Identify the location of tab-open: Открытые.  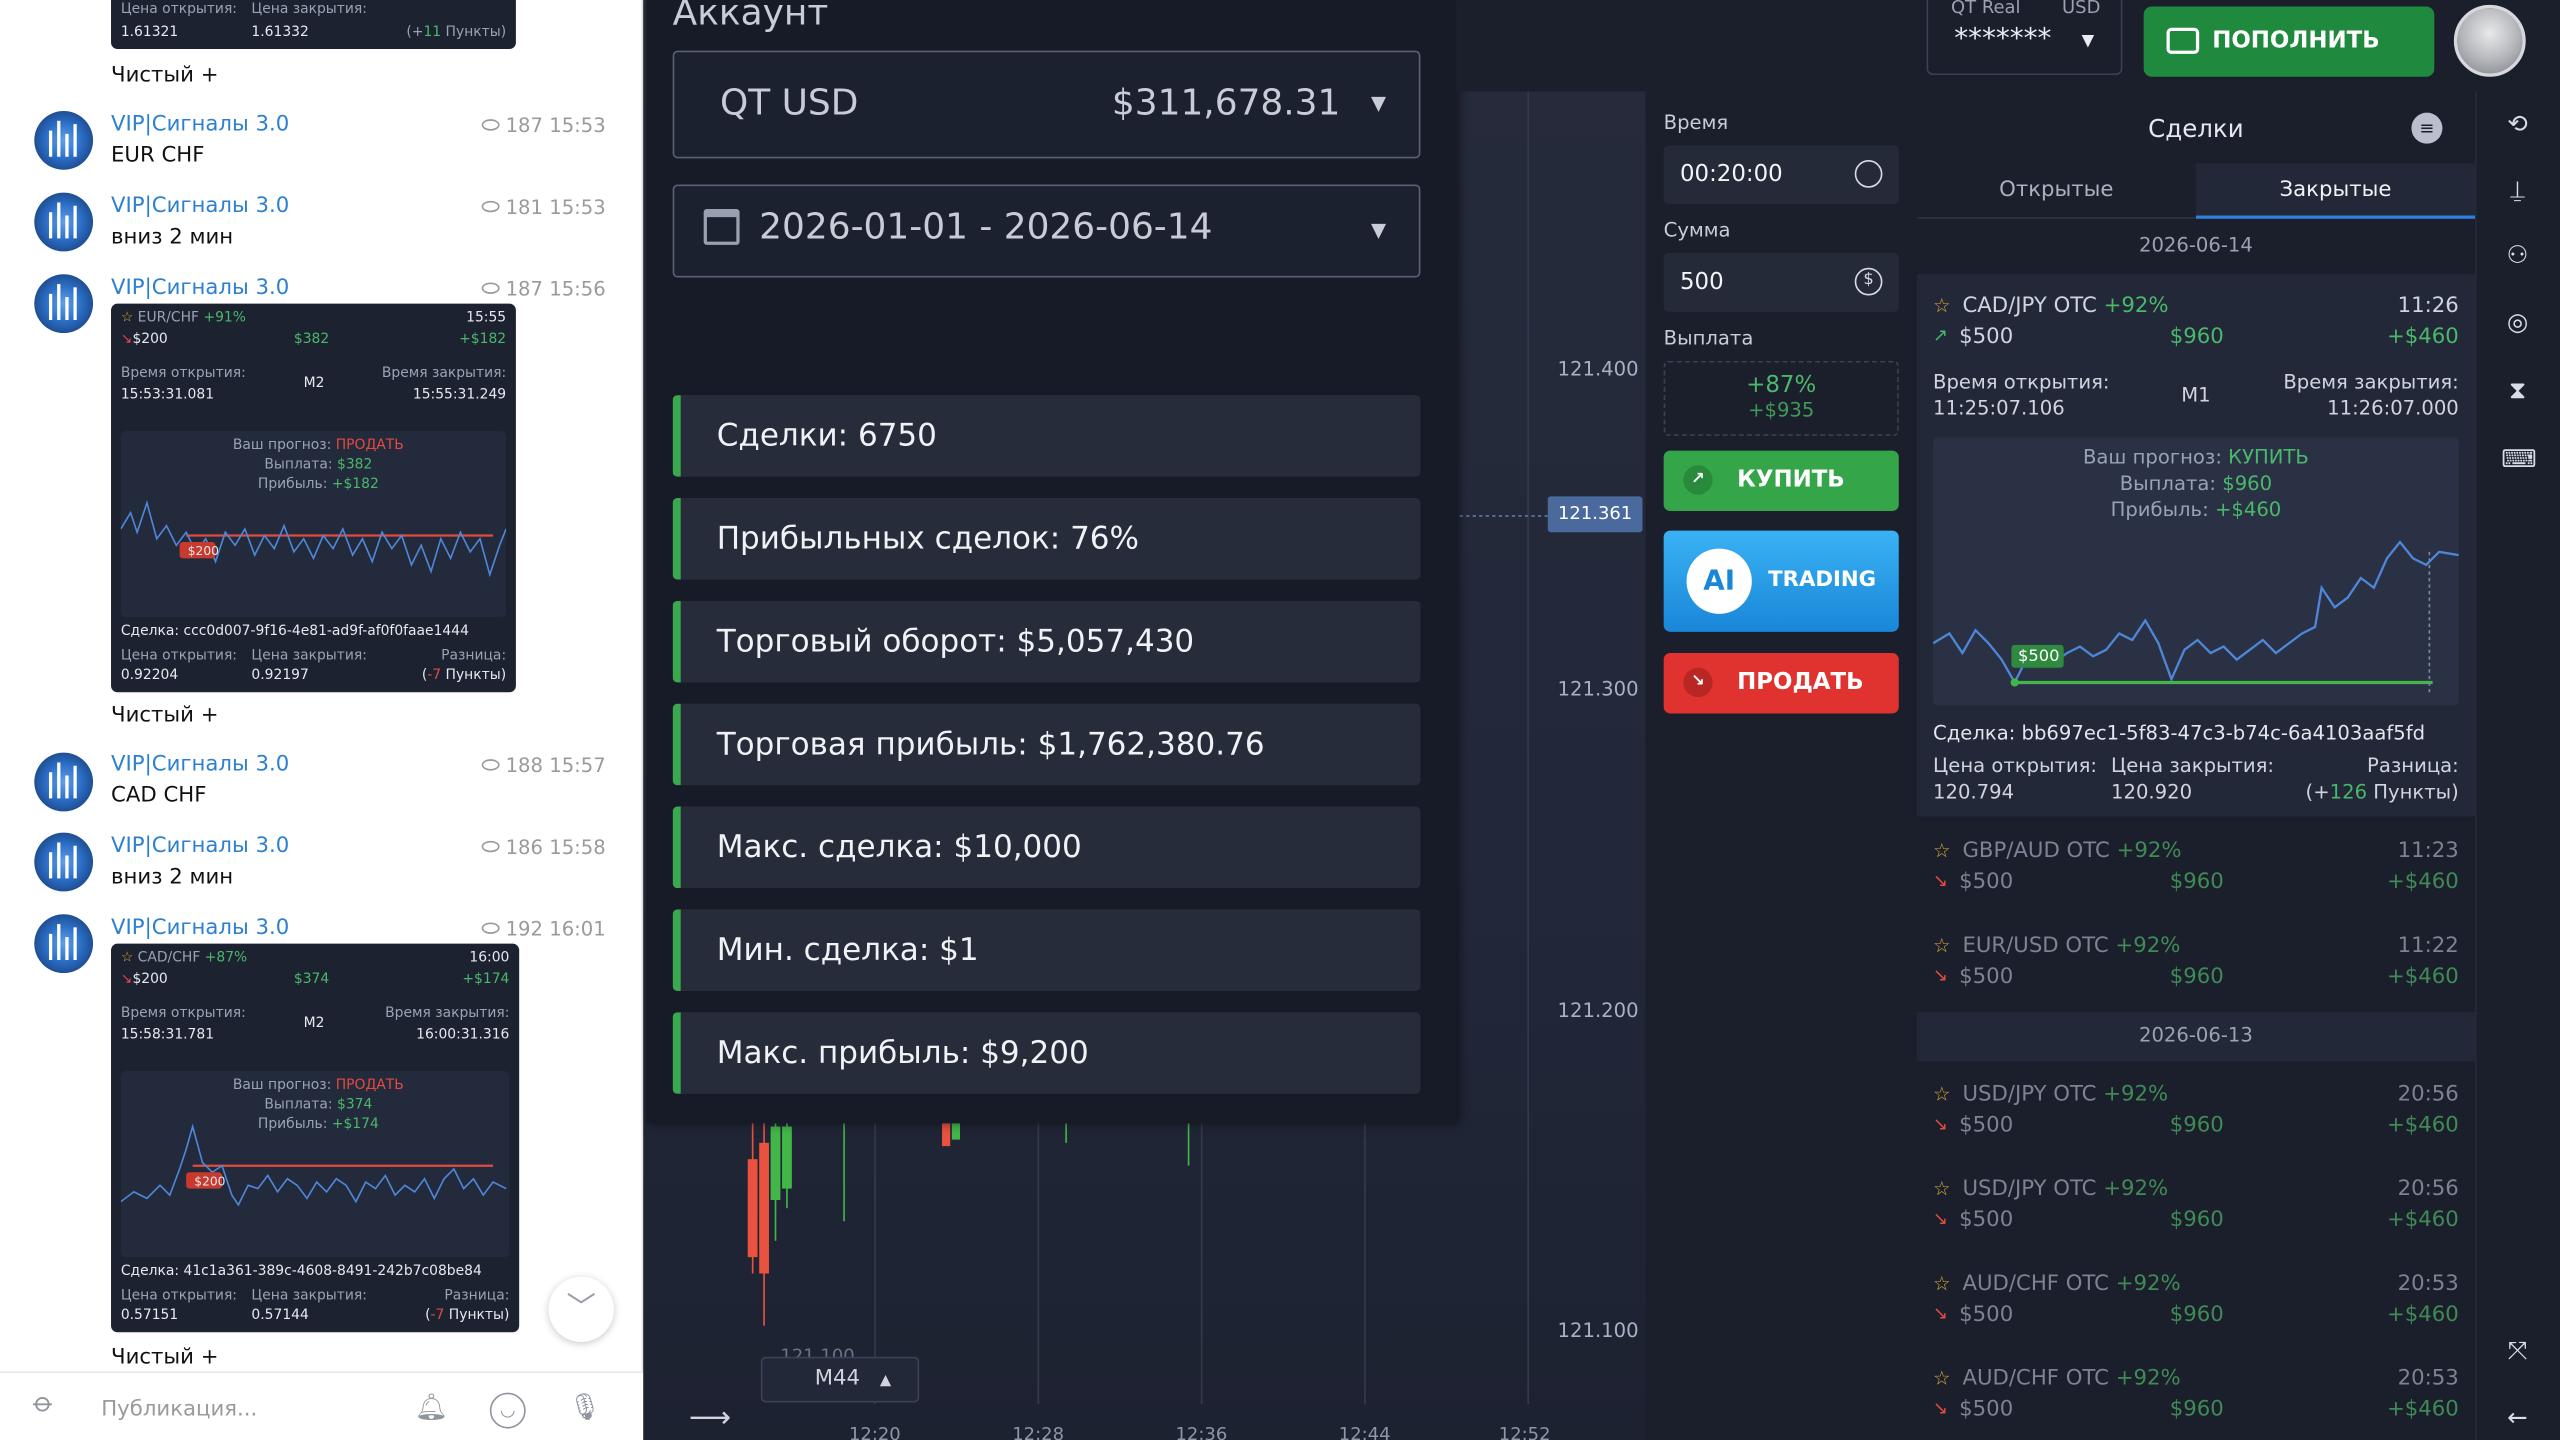
(2056, 191).